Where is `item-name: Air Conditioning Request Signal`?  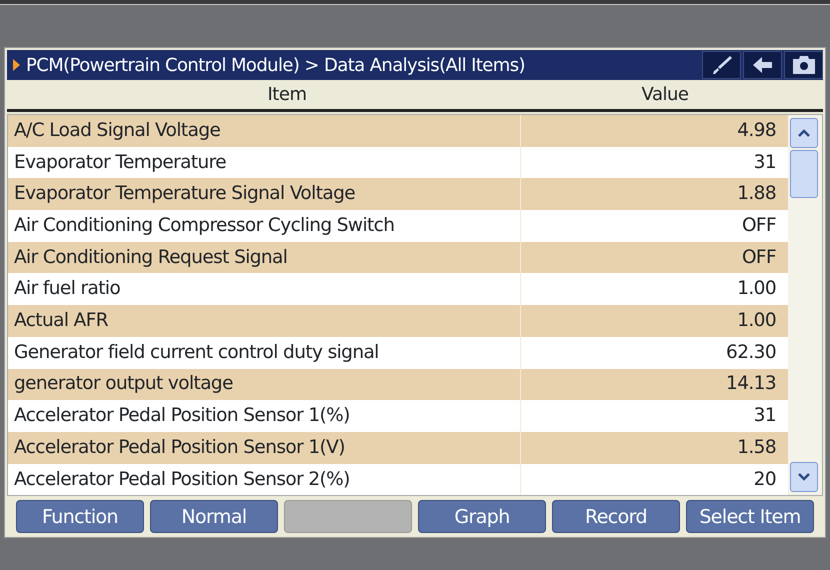 item-name: Air Conditioning Request Signal is located at coordinates (151, 258).